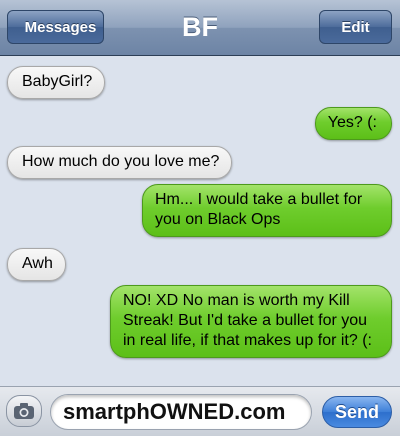  What do you see at coordinates (120, 162) in the screenshot?
I see `received-message: How much do you love me?` at bounding box center [120, 162].